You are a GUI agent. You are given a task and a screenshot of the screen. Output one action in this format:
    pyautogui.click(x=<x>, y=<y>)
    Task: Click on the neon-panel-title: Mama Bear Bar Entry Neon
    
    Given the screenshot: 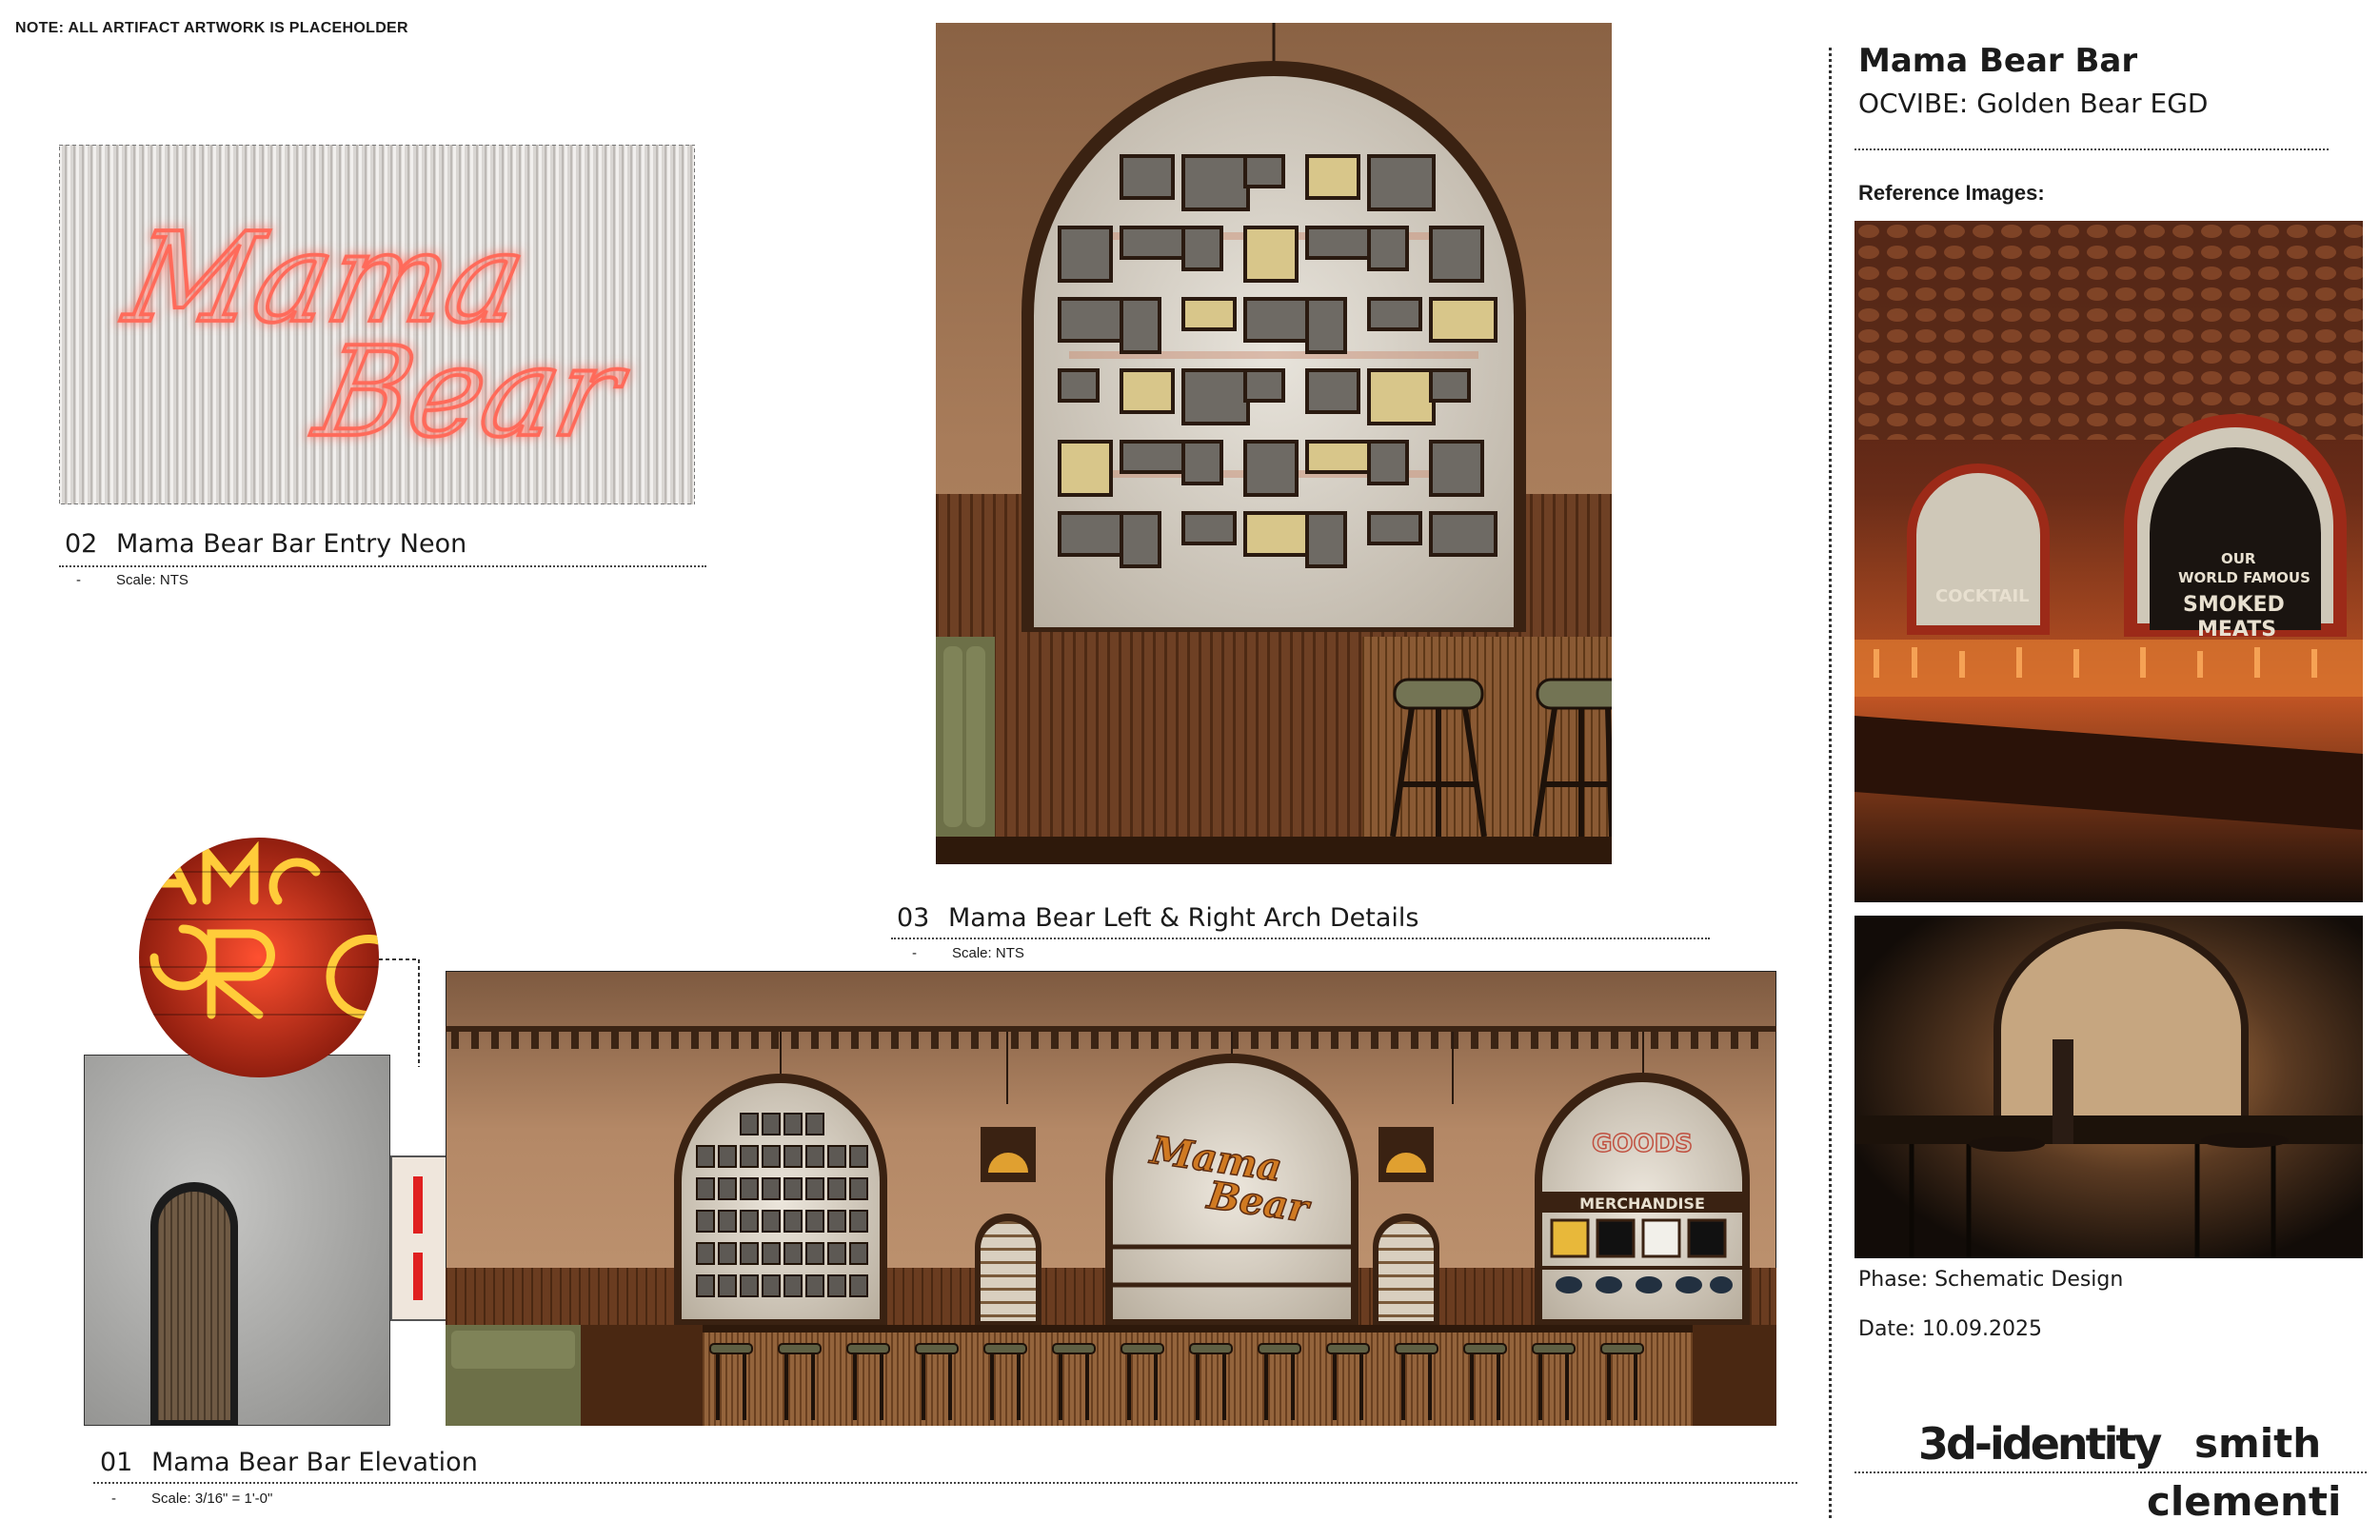 What is the action you would take?
    pyautogui.click(x=291, y=544)
    